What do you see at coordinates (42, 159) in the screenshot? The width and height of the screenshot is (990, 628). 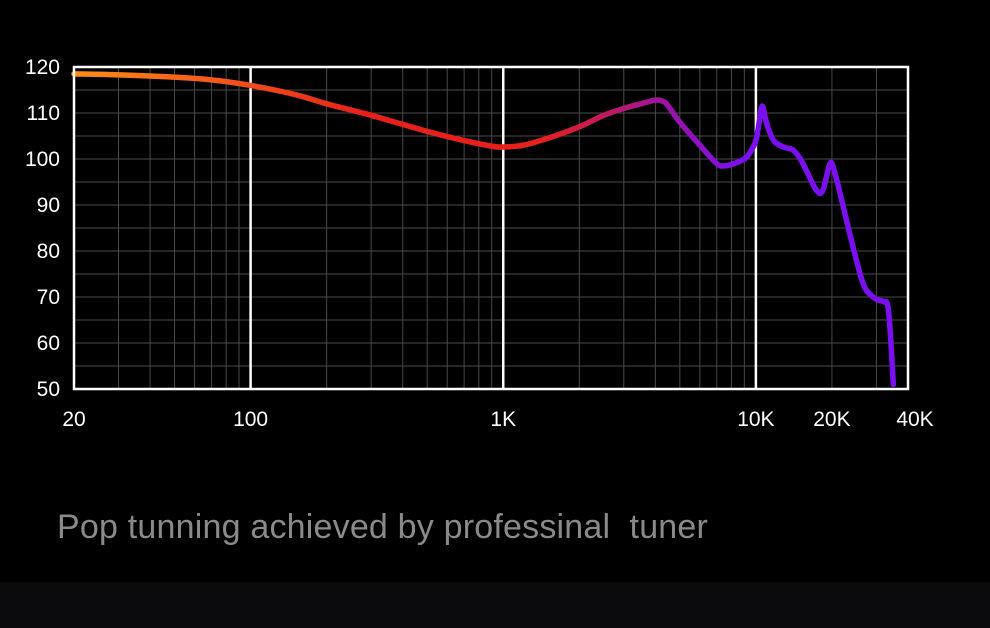 I see `y-tick-label: 100` at bounding box center [42, 159].